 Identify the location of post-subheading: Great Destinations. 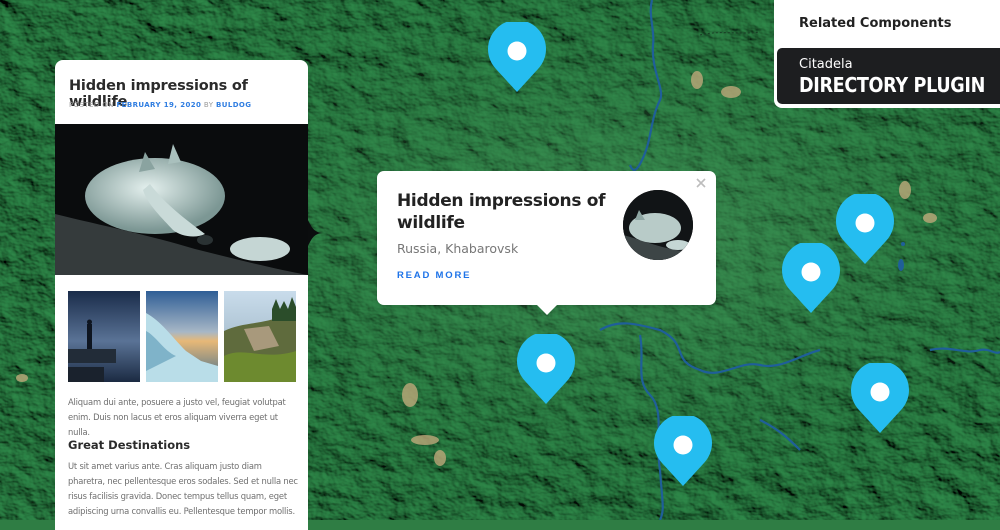
(129, 445).